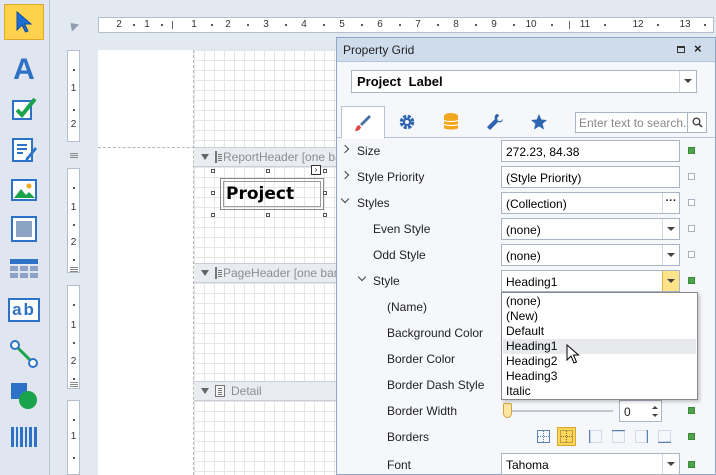  Describe the element at coordinates (24, 22) in the screenshot. I see `toolbox-pointer` at that location.